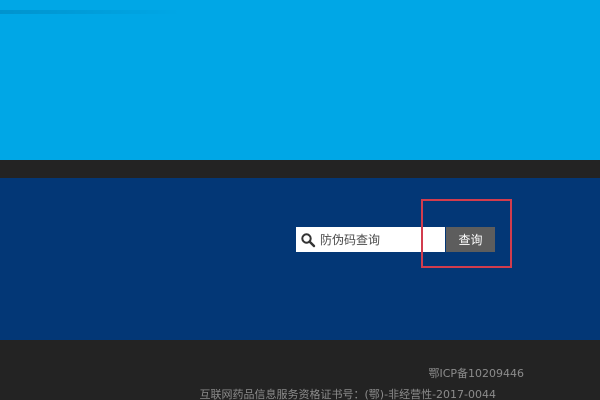  Describe the element at coordinates (385, 239) in the screenshot. I see `search-box` at that location.